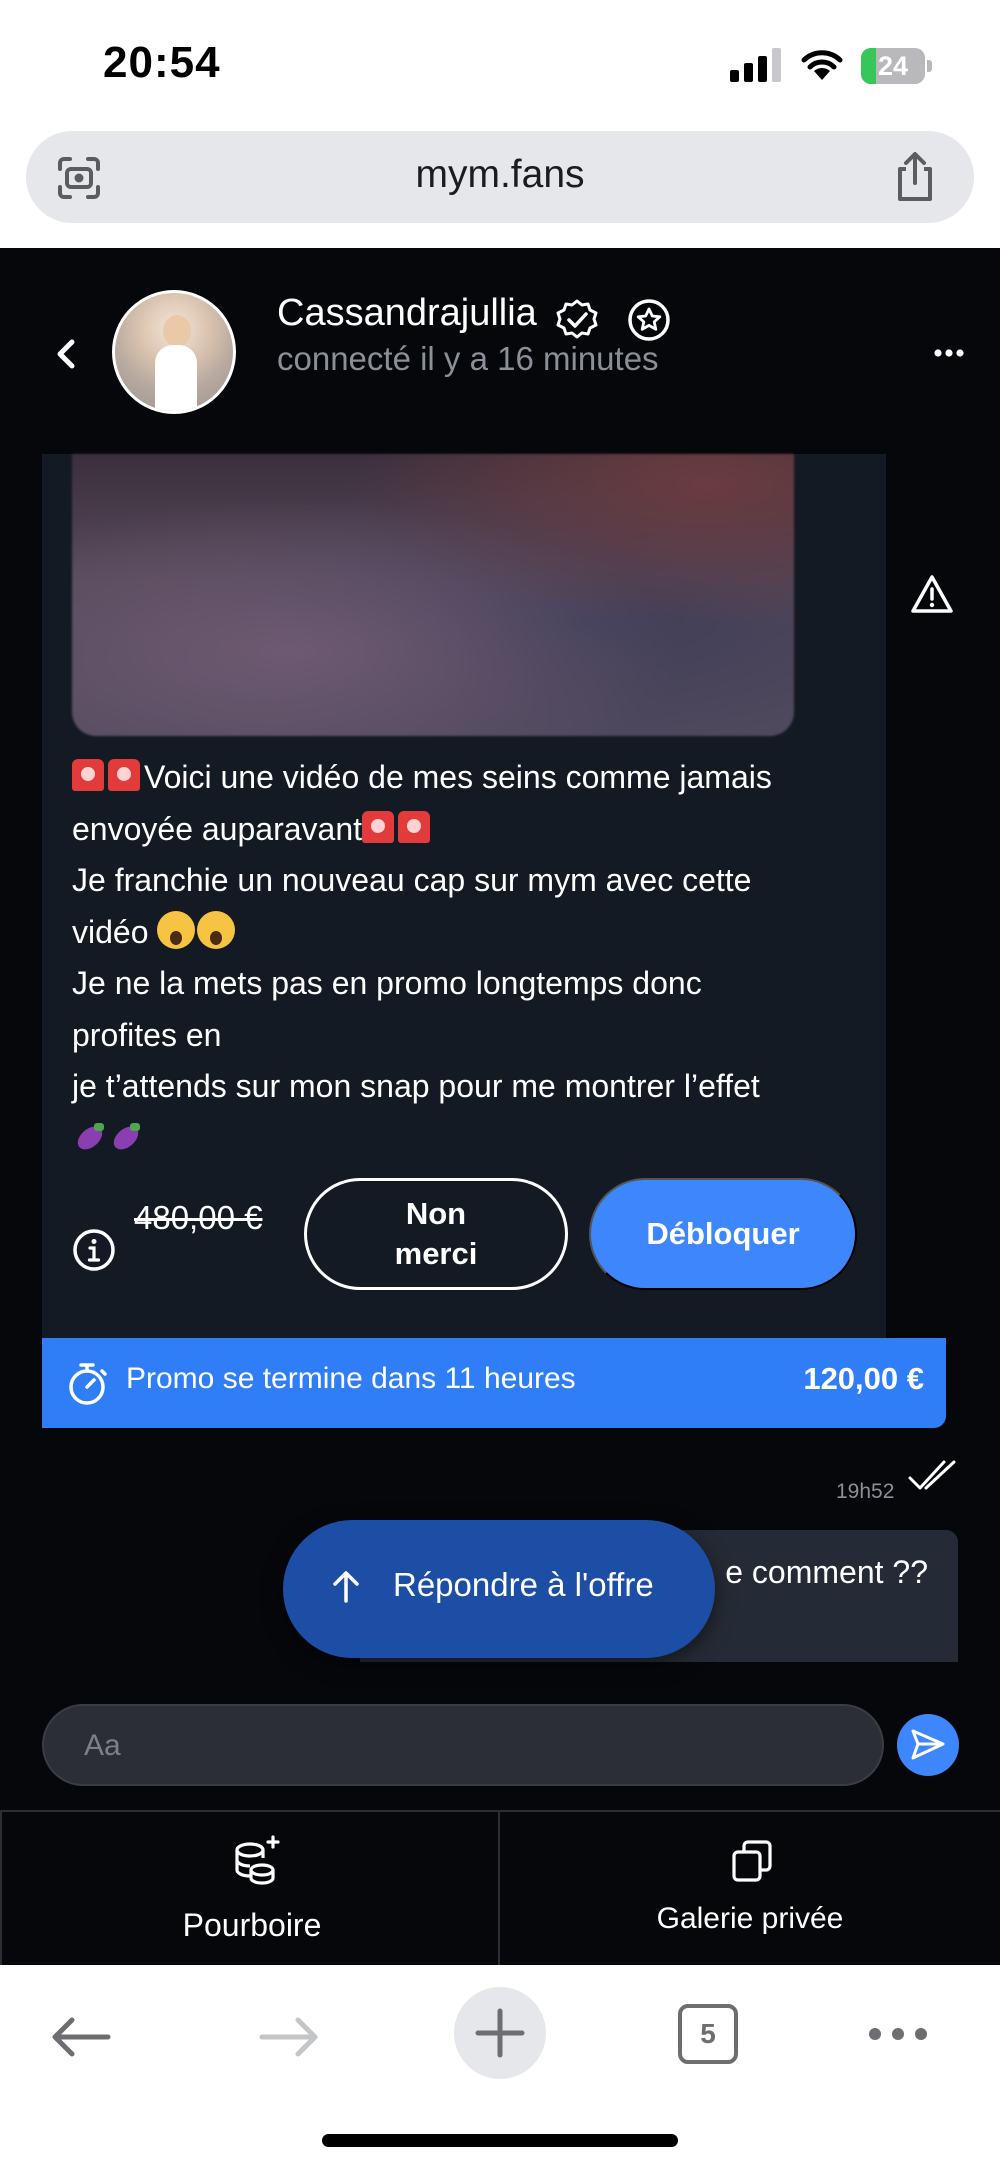 The height and width of the screenshot is (2165, 1000). Describe the element at coordinates (822, 65) in the screenshot. I see `wifi-icon` at that location.